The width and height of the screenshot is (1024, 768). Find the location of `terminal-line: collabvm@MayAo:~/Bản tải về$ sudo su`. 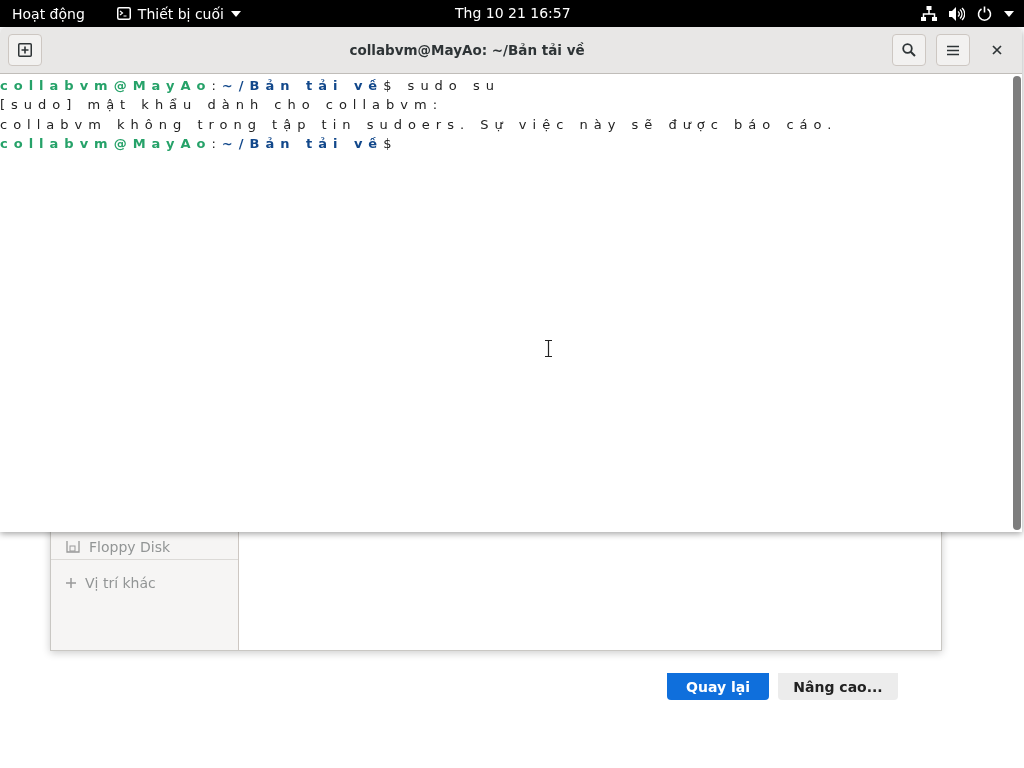

terminal-line: collabvm@MayAo:~/Bản tải về$ sudo su is located at coordinates (250, 86).